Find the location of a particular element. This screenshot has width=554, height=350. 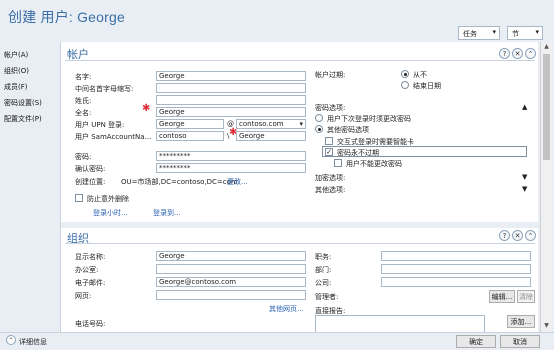

scroll-up-icon: ▲ is located at coordinates (546, 47).